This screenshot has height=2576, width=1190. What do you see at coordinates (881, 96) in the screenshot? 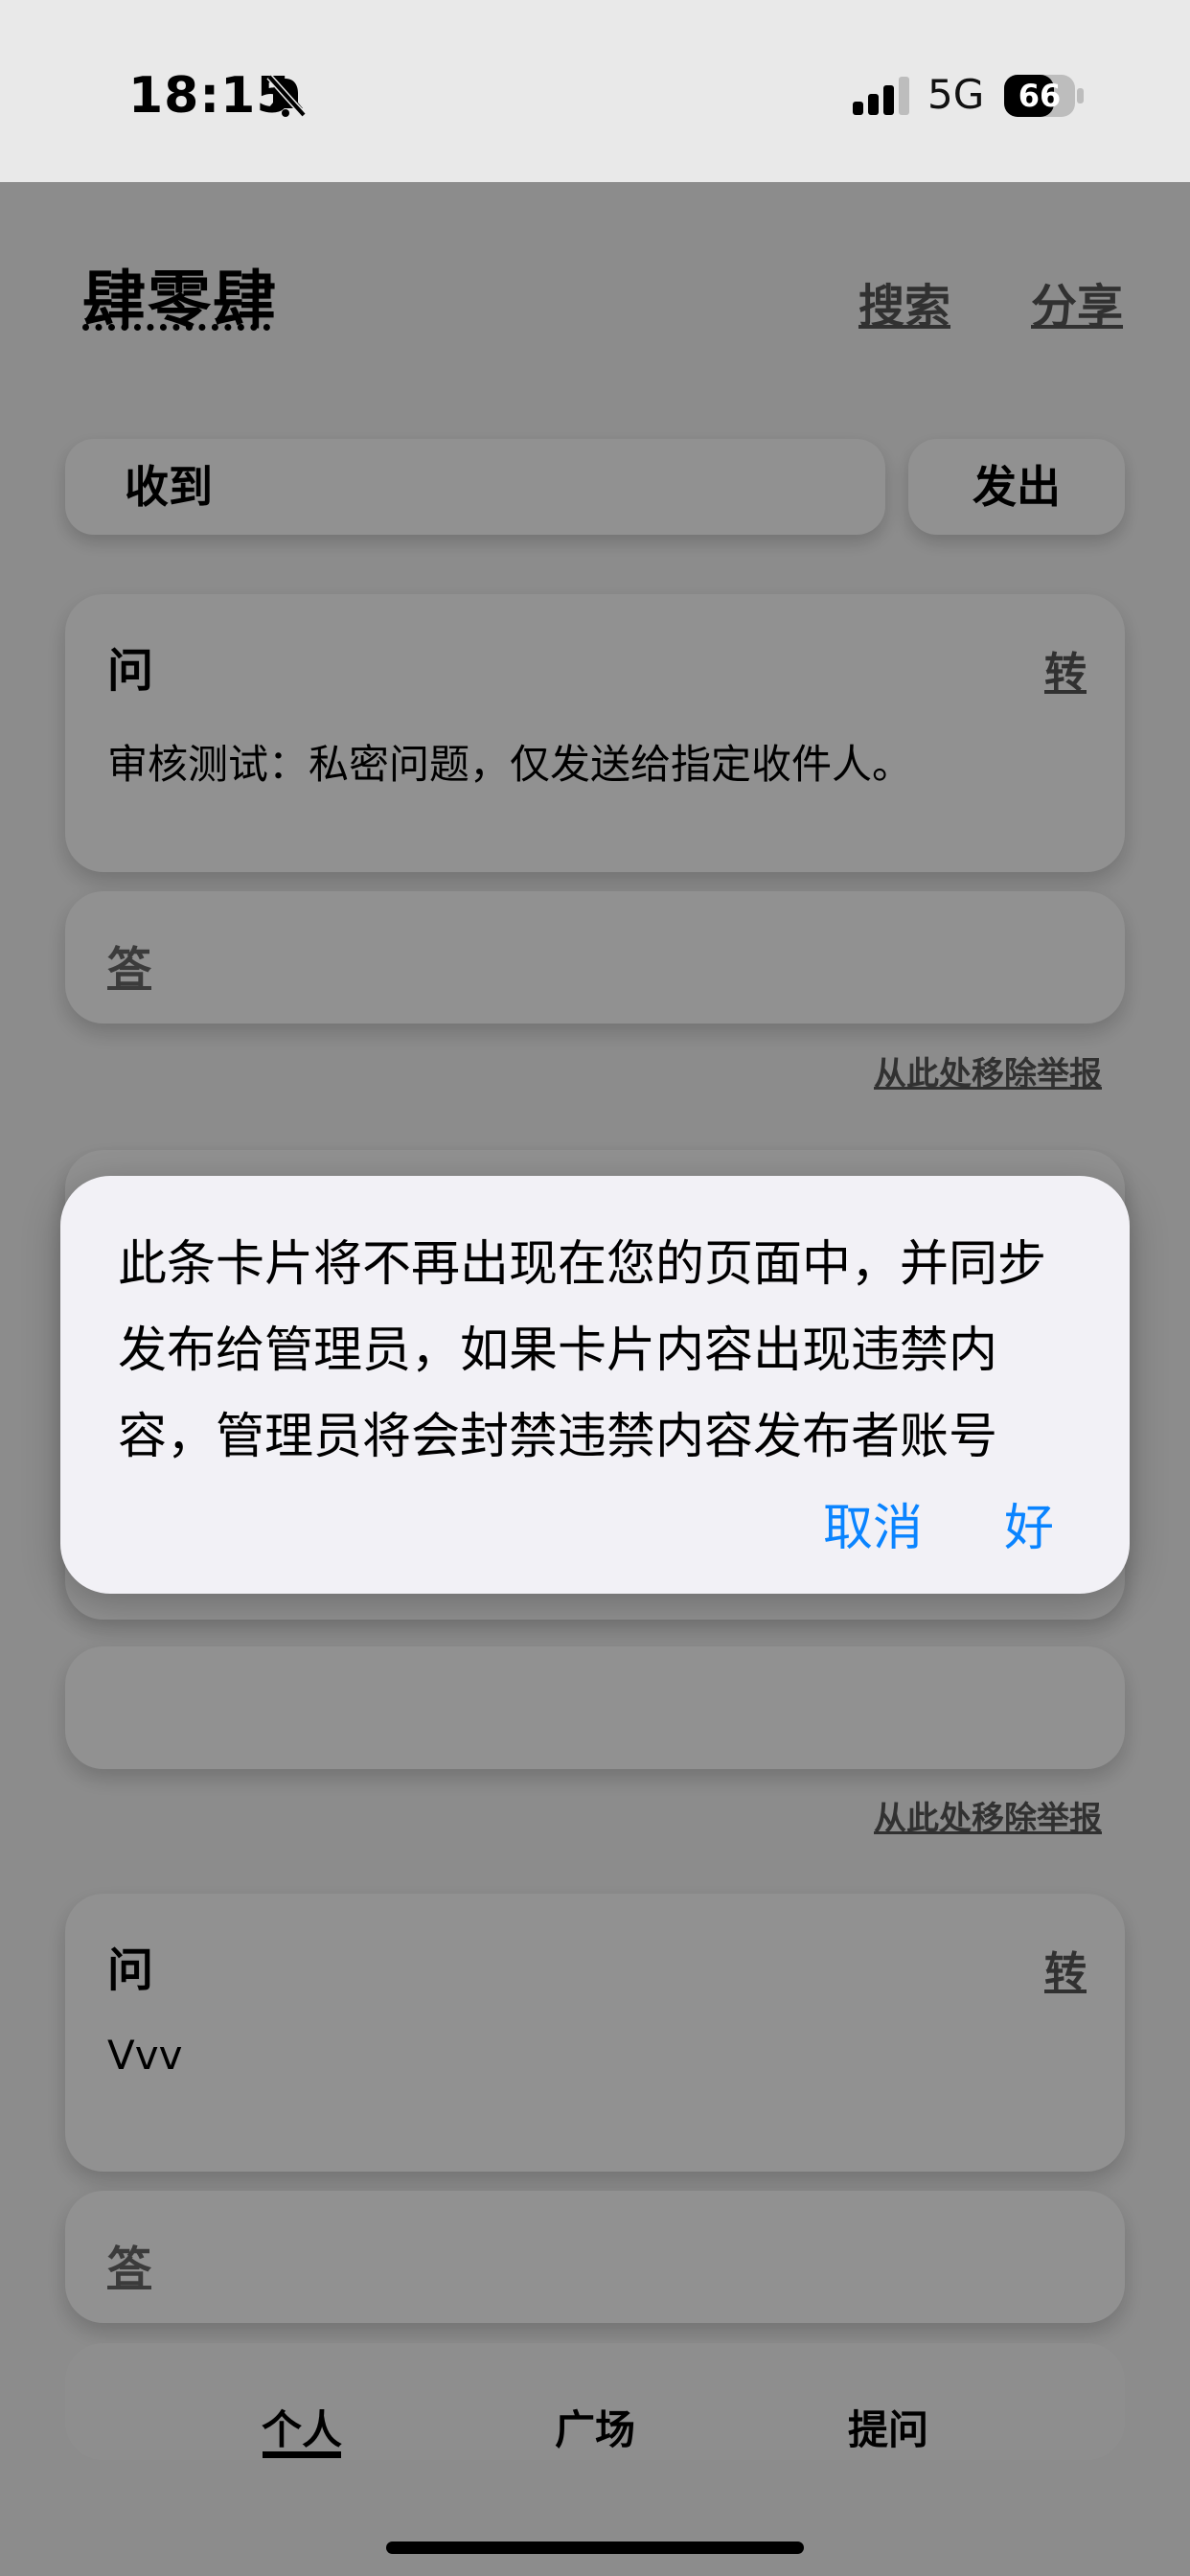
I see `signal-icon` at bounding box center [881, 96].